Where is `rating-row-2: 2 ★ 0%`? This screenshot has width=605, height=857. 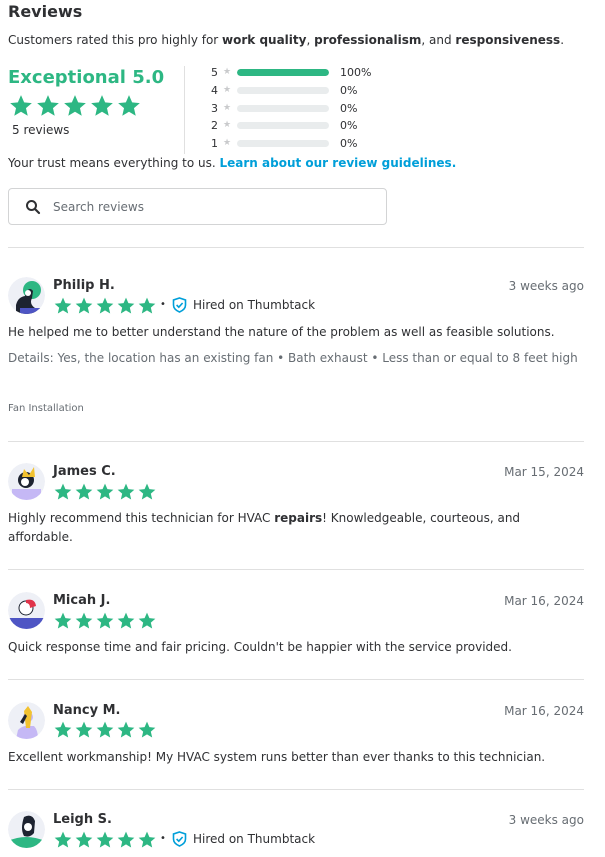
rating-row-2: 2 ★ 0% is located at coordinates (284, 125).